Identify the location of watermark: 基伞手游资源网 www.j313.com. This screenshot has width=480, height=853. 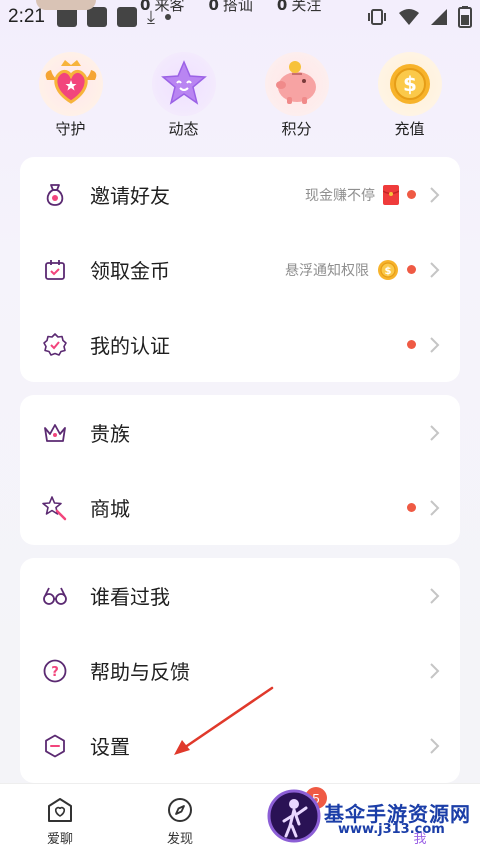
(373, 817).